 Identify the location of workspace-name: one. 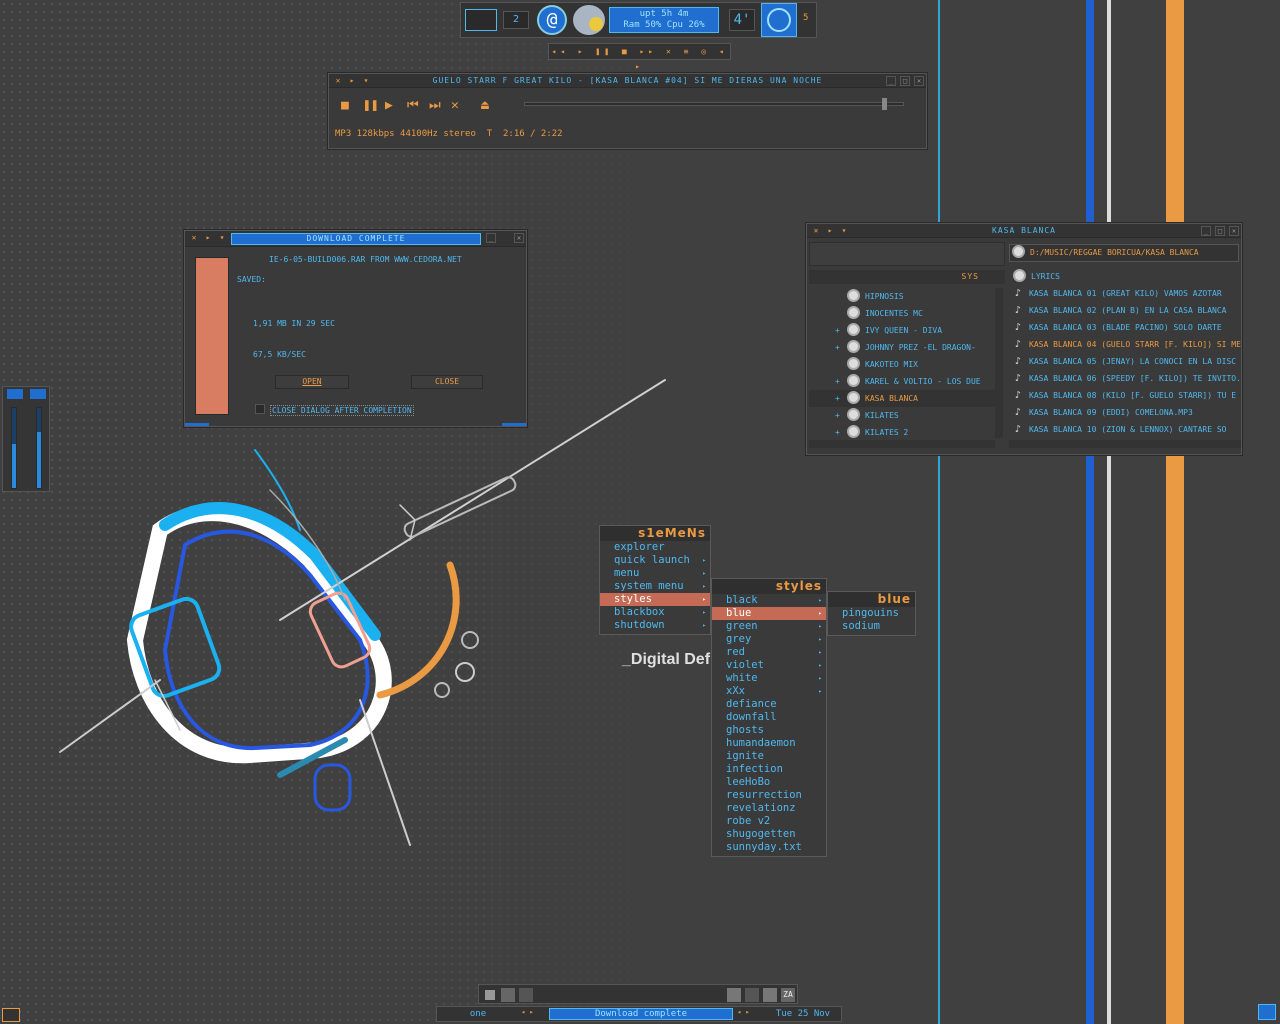
(478, 1014).